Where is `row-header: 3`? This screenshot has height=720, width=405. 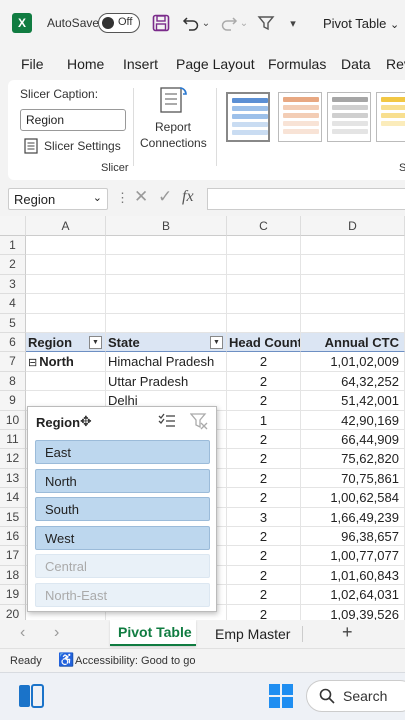
row-header: 3 is located at coordinates (13, 284).